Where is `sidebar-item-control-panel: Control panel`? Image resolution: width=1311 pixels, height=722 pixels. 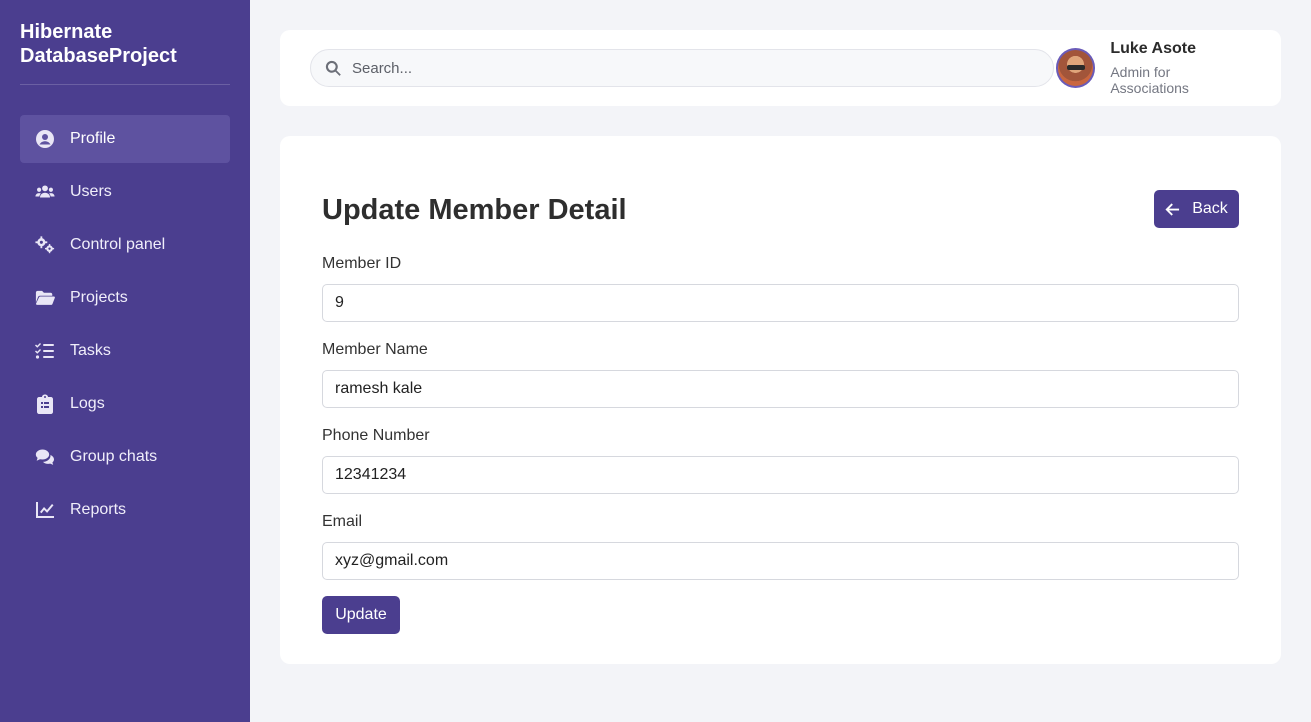
sidebar-item-control-panel: Control panel is located at coordinates (125, 245).